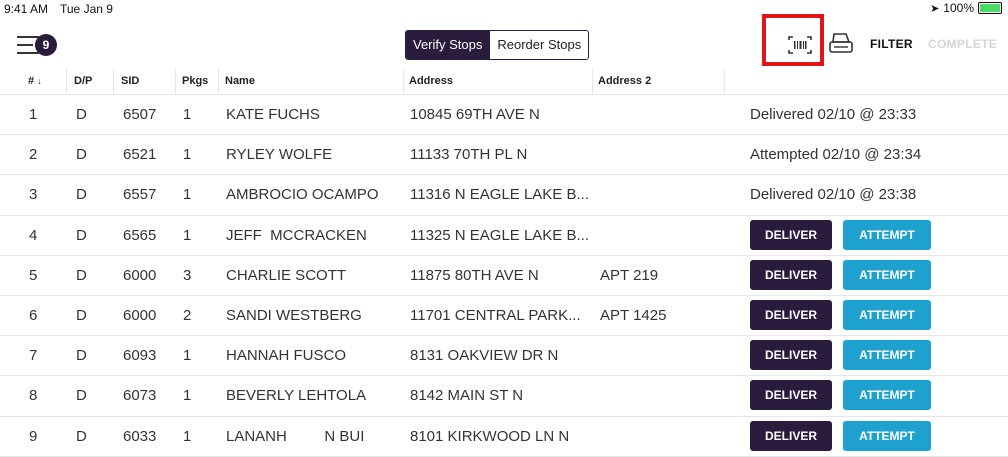  I want to click on cell-address: 11133 70TH PL N, so click(469, 155).